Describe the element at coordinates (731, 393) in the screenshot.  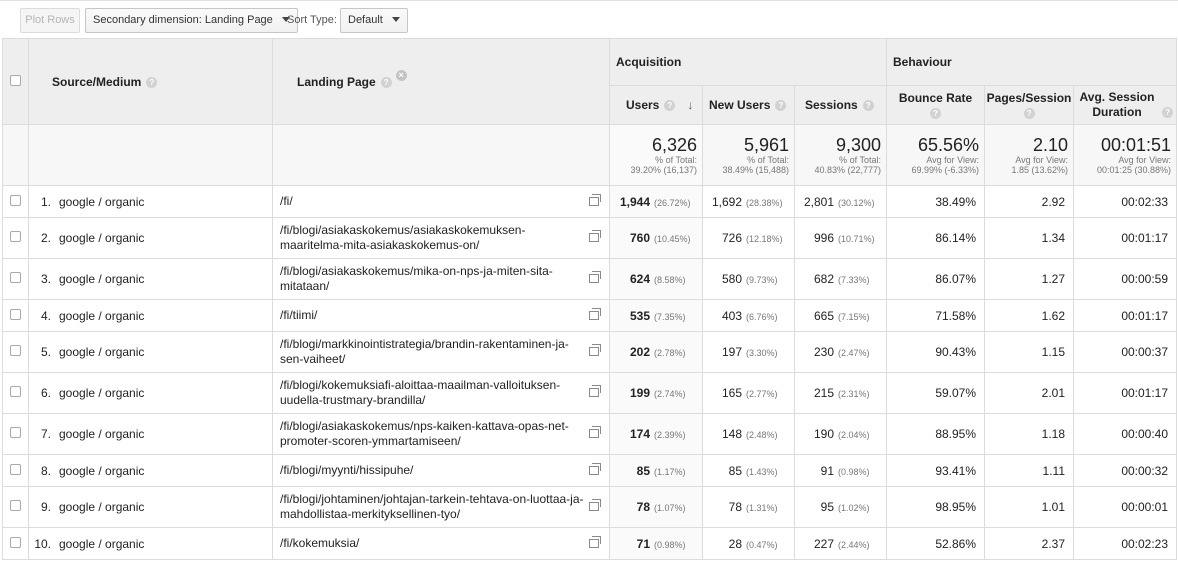
I see `new-users-value: 165` at that location.